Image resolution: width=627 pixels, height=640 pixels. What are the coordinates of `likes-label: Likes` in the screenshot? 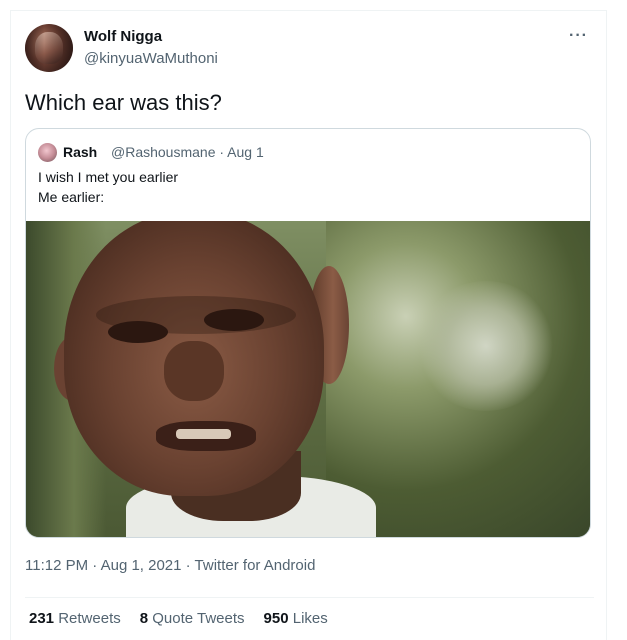 It's located at (310, 618).